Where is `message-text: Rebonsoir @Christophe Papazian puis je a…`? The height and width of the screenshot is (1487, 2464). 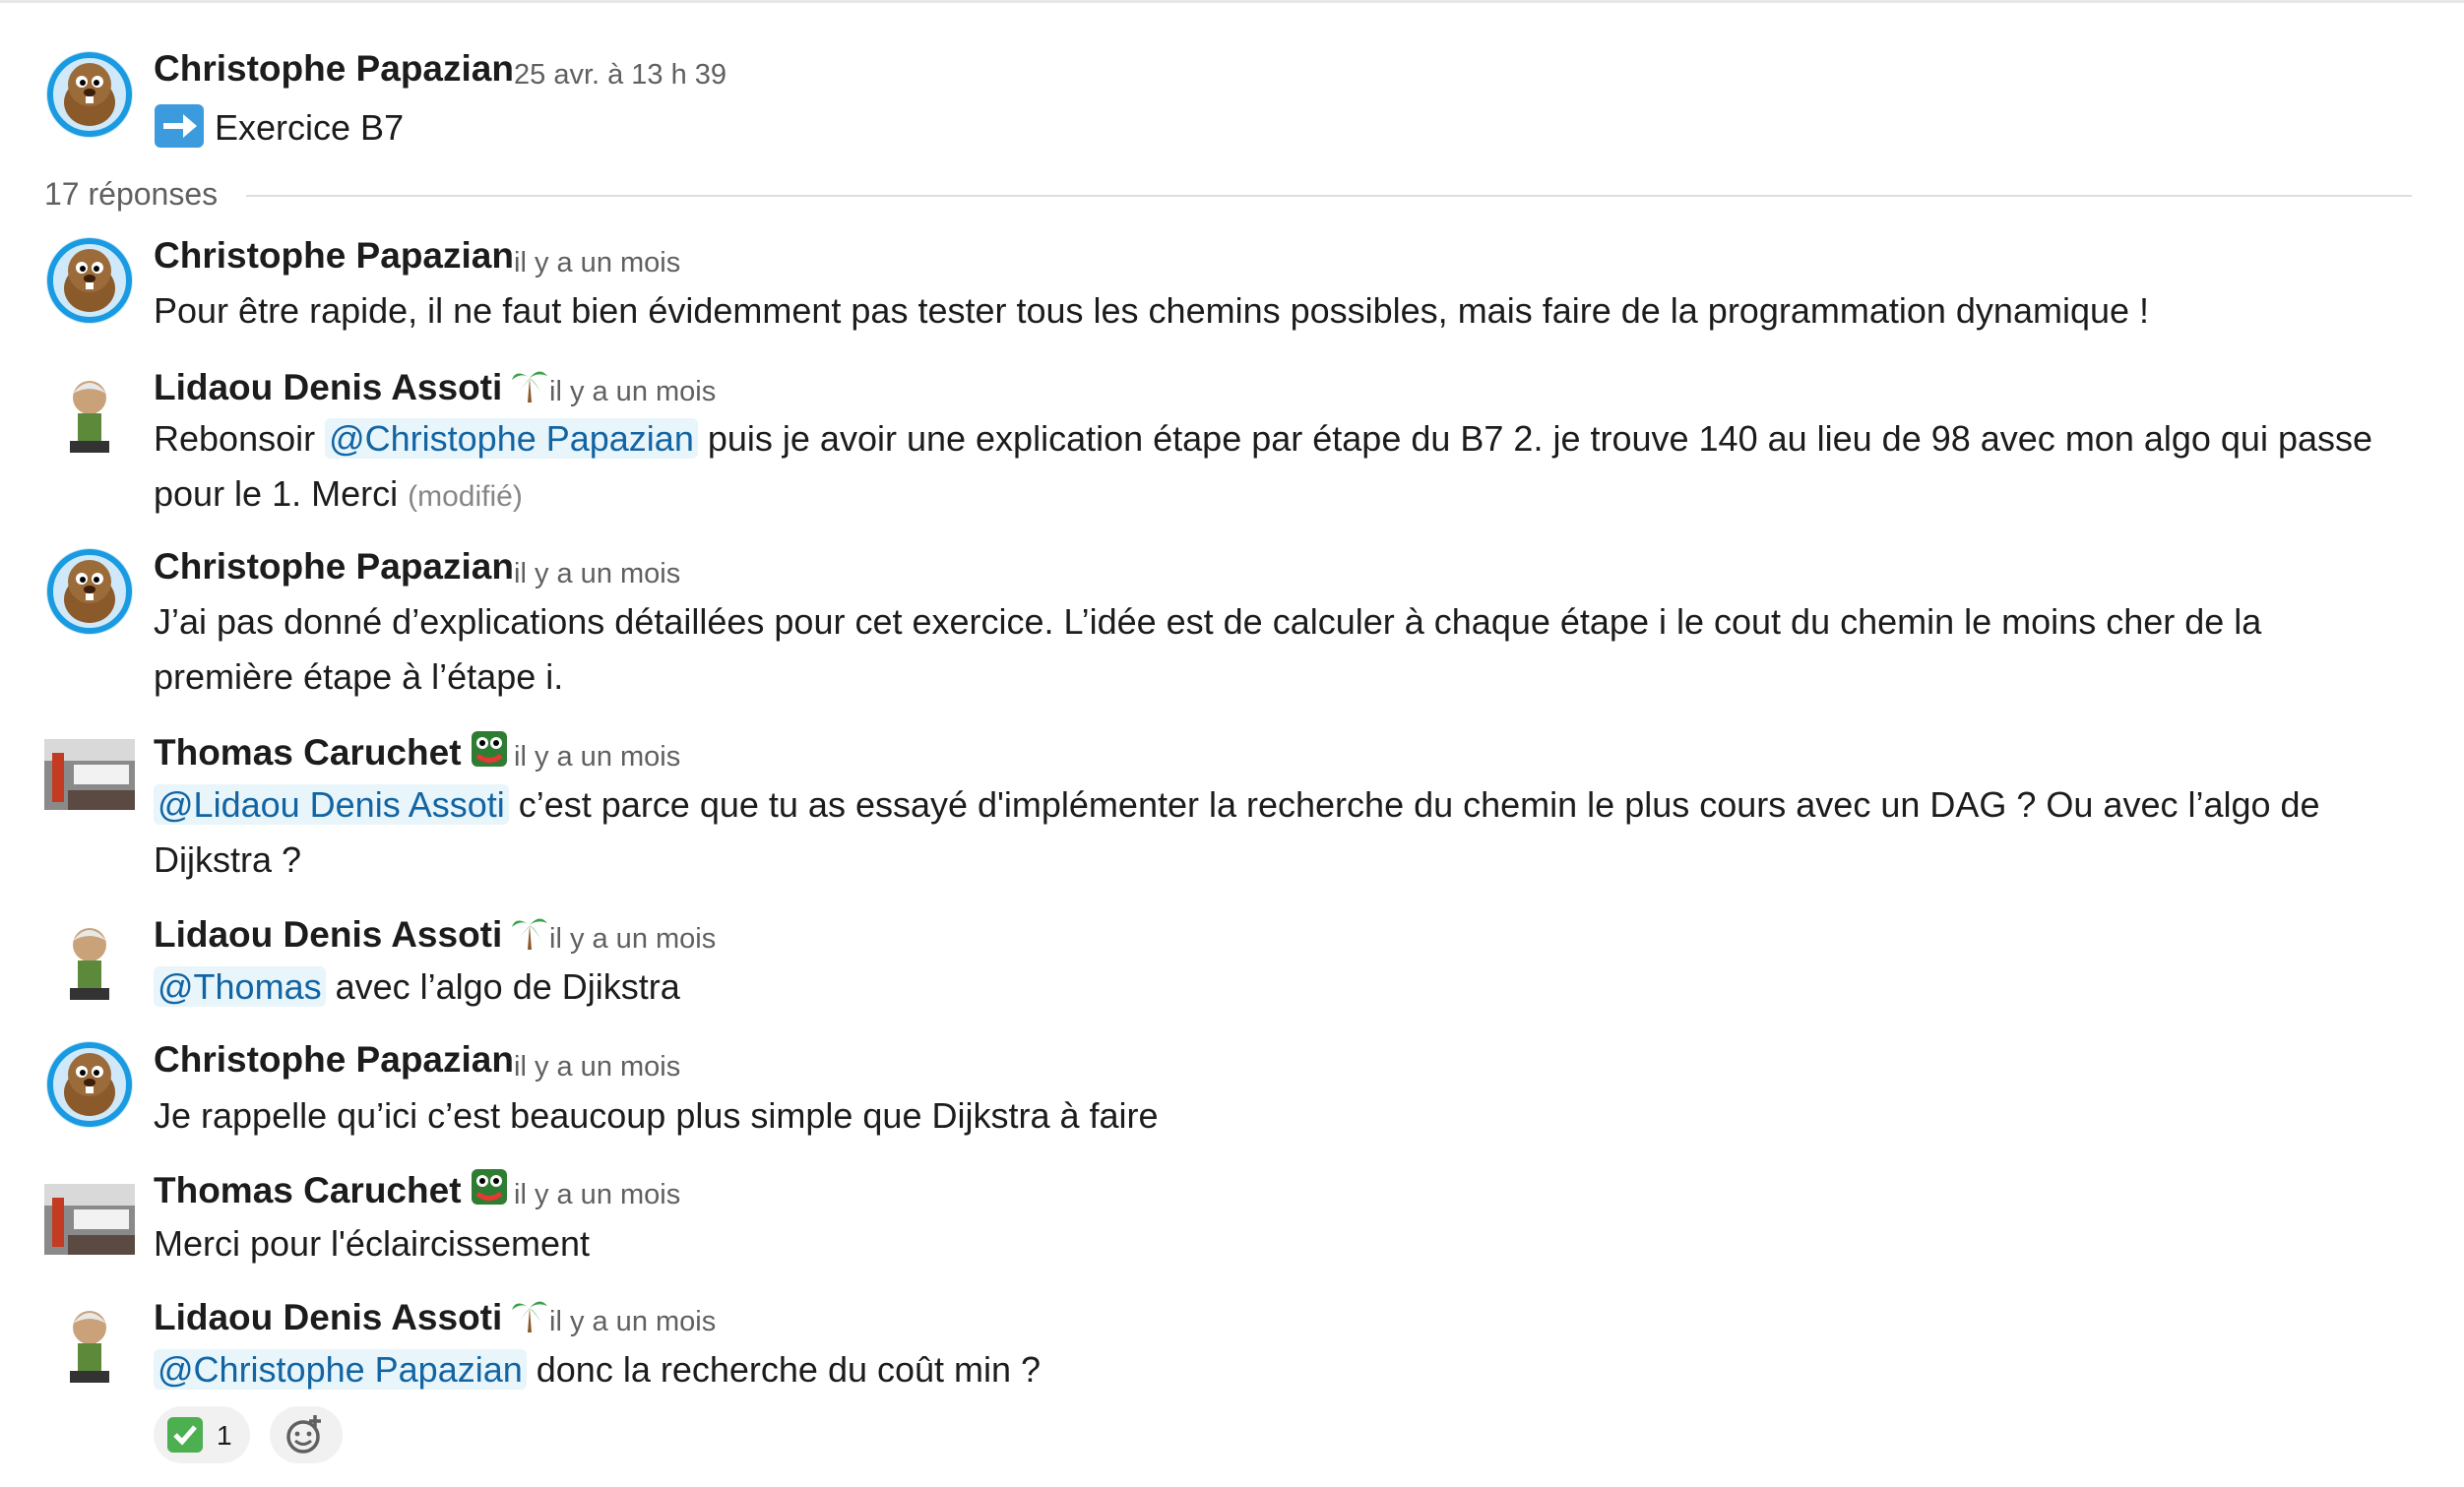
message-text: Rebonsoir @Christophe Papazian puis je a… is located at coordinates (1263, 439).